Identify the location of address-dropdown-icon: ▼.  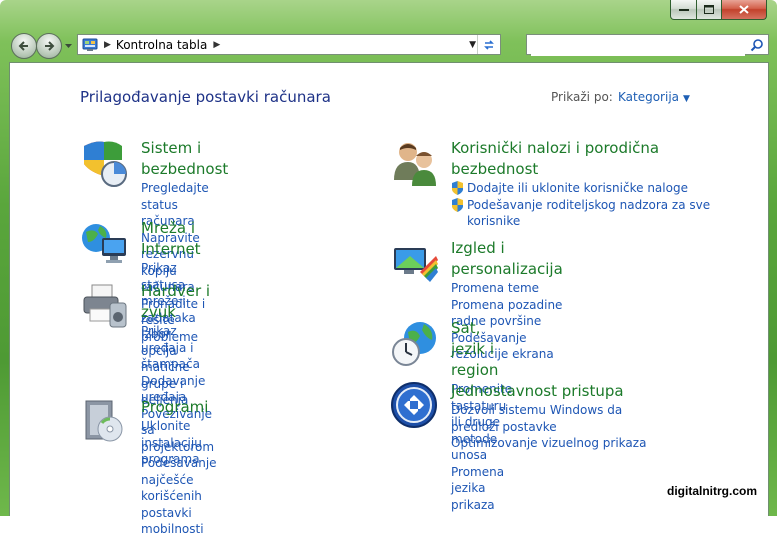
(472, 45).